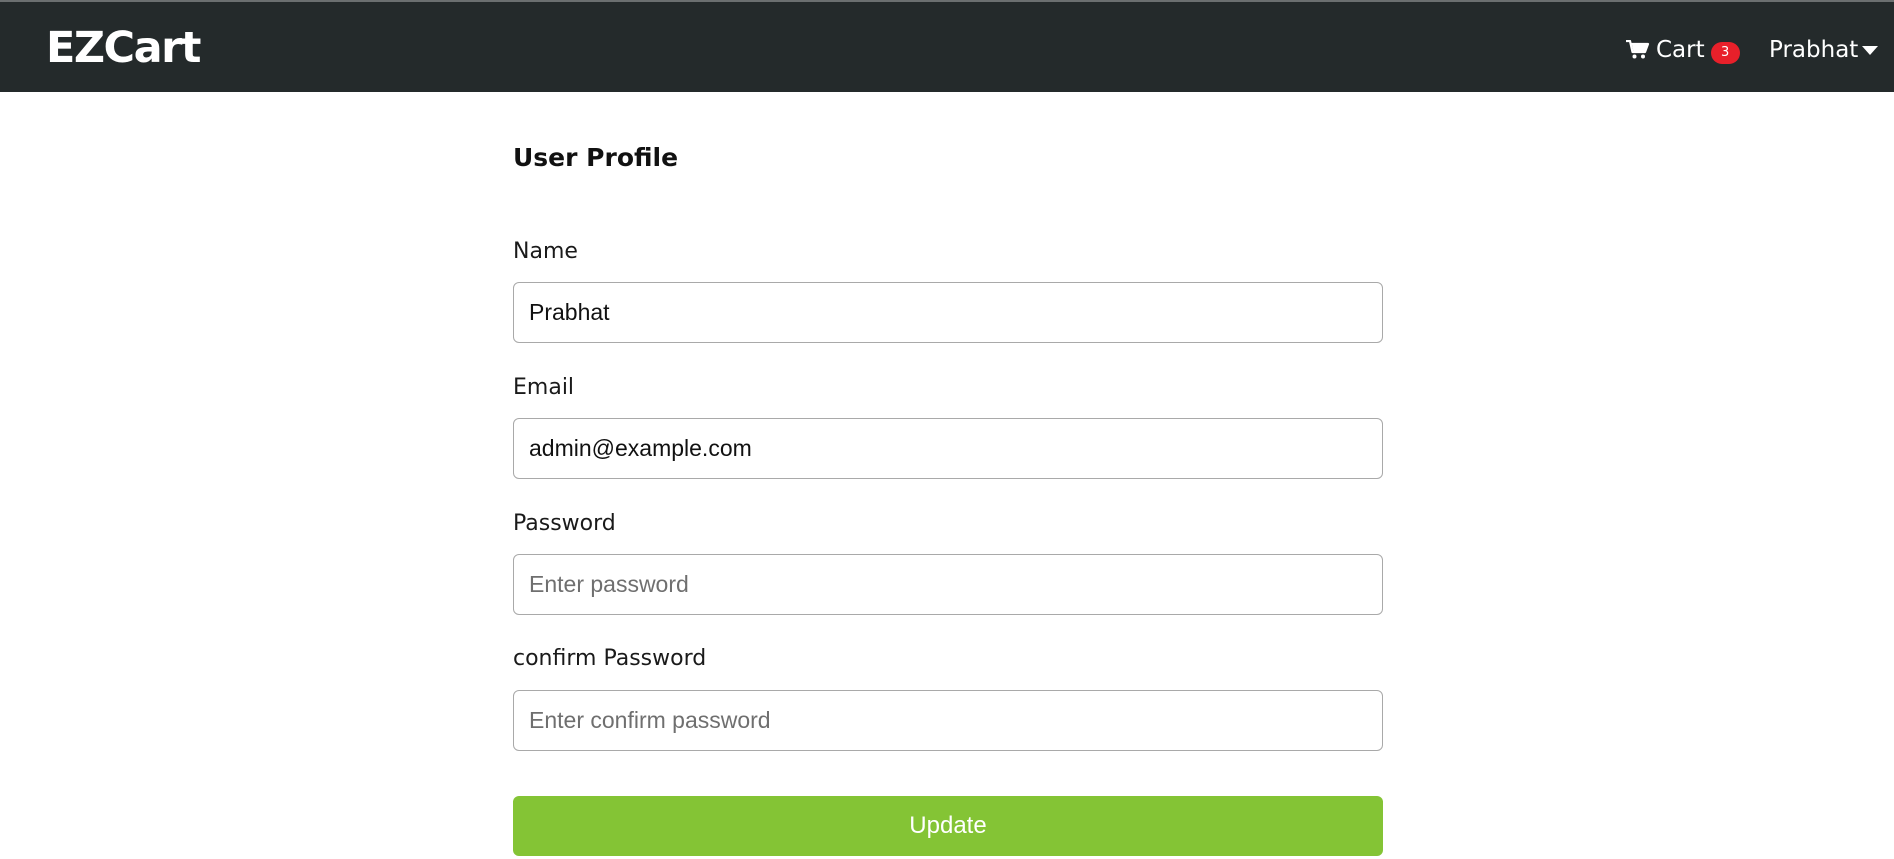 The image size is (1894, 859). I want to click on navbar: EZCart Cart 3 Prabhat, so click(947, 47).